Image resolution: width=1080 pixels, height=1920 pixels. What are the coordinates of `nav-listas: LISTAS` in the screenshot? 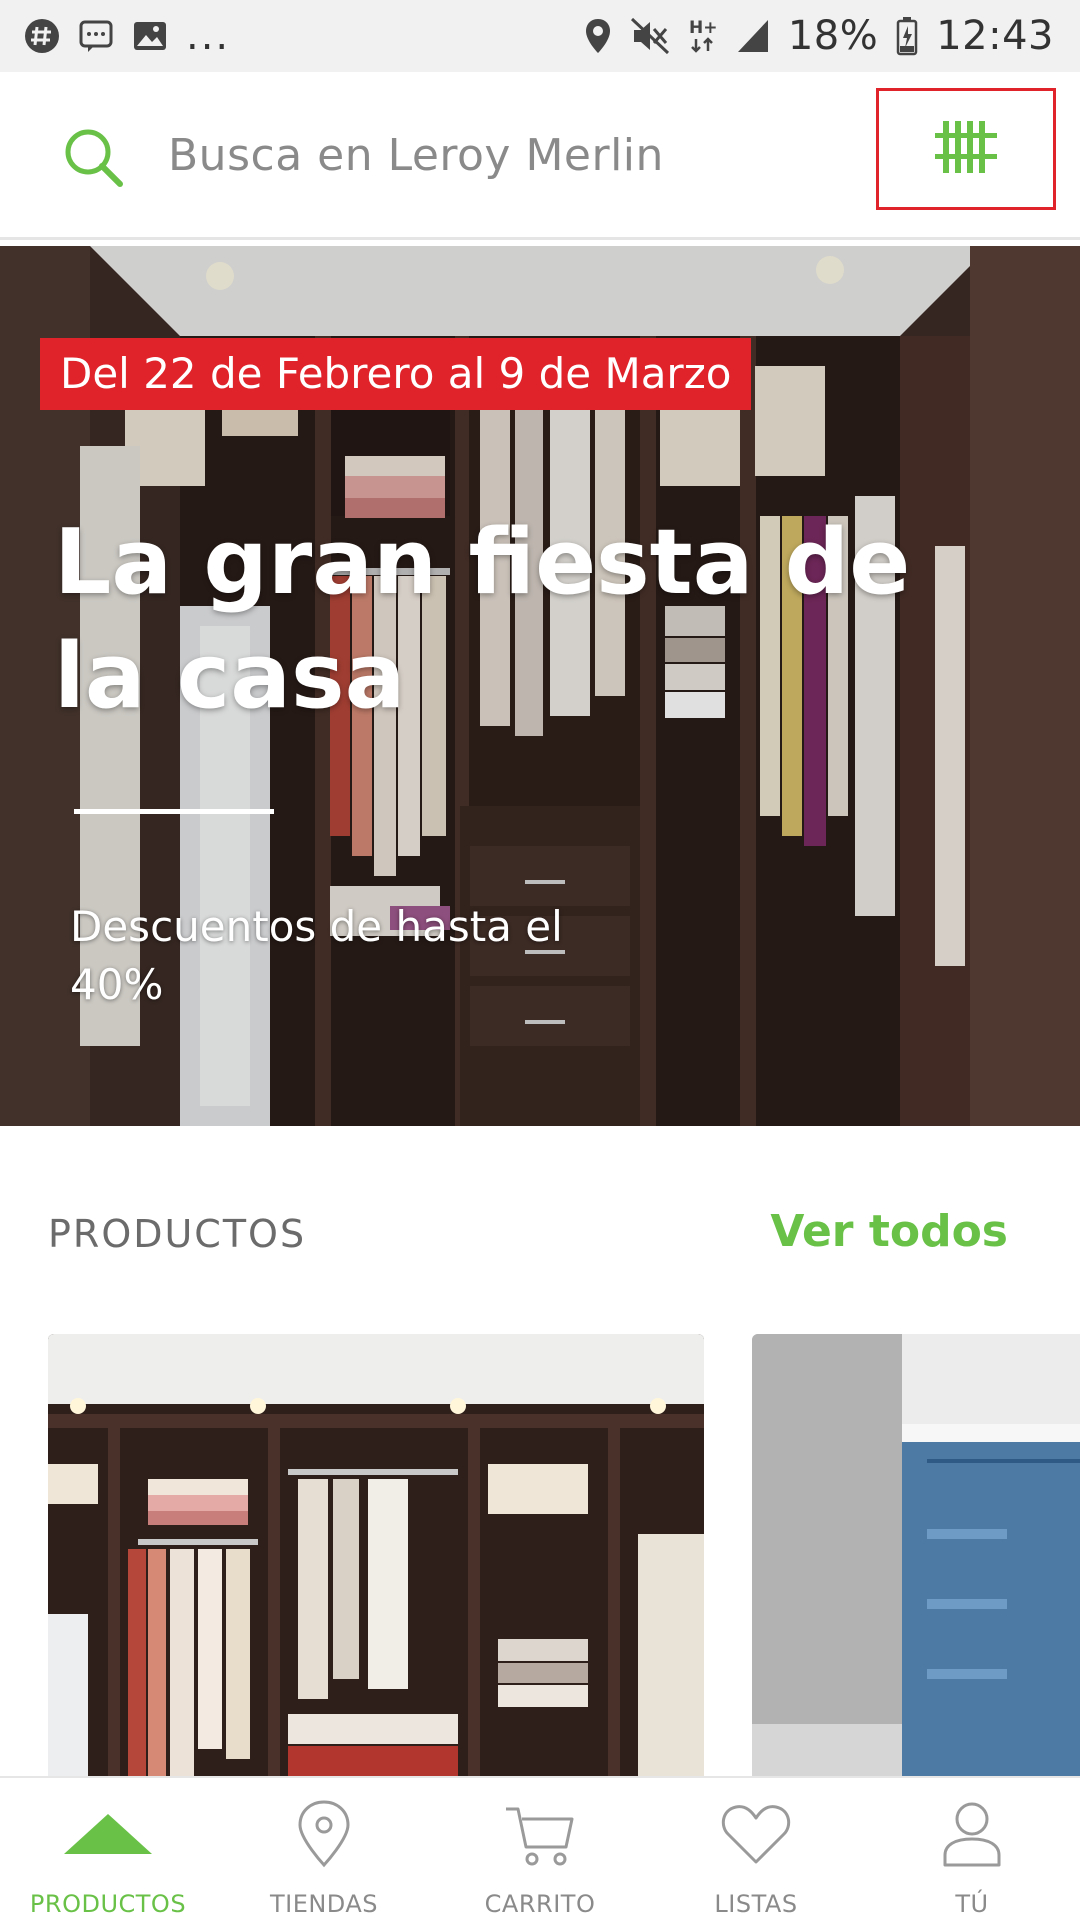 It's located at (756, 1849).